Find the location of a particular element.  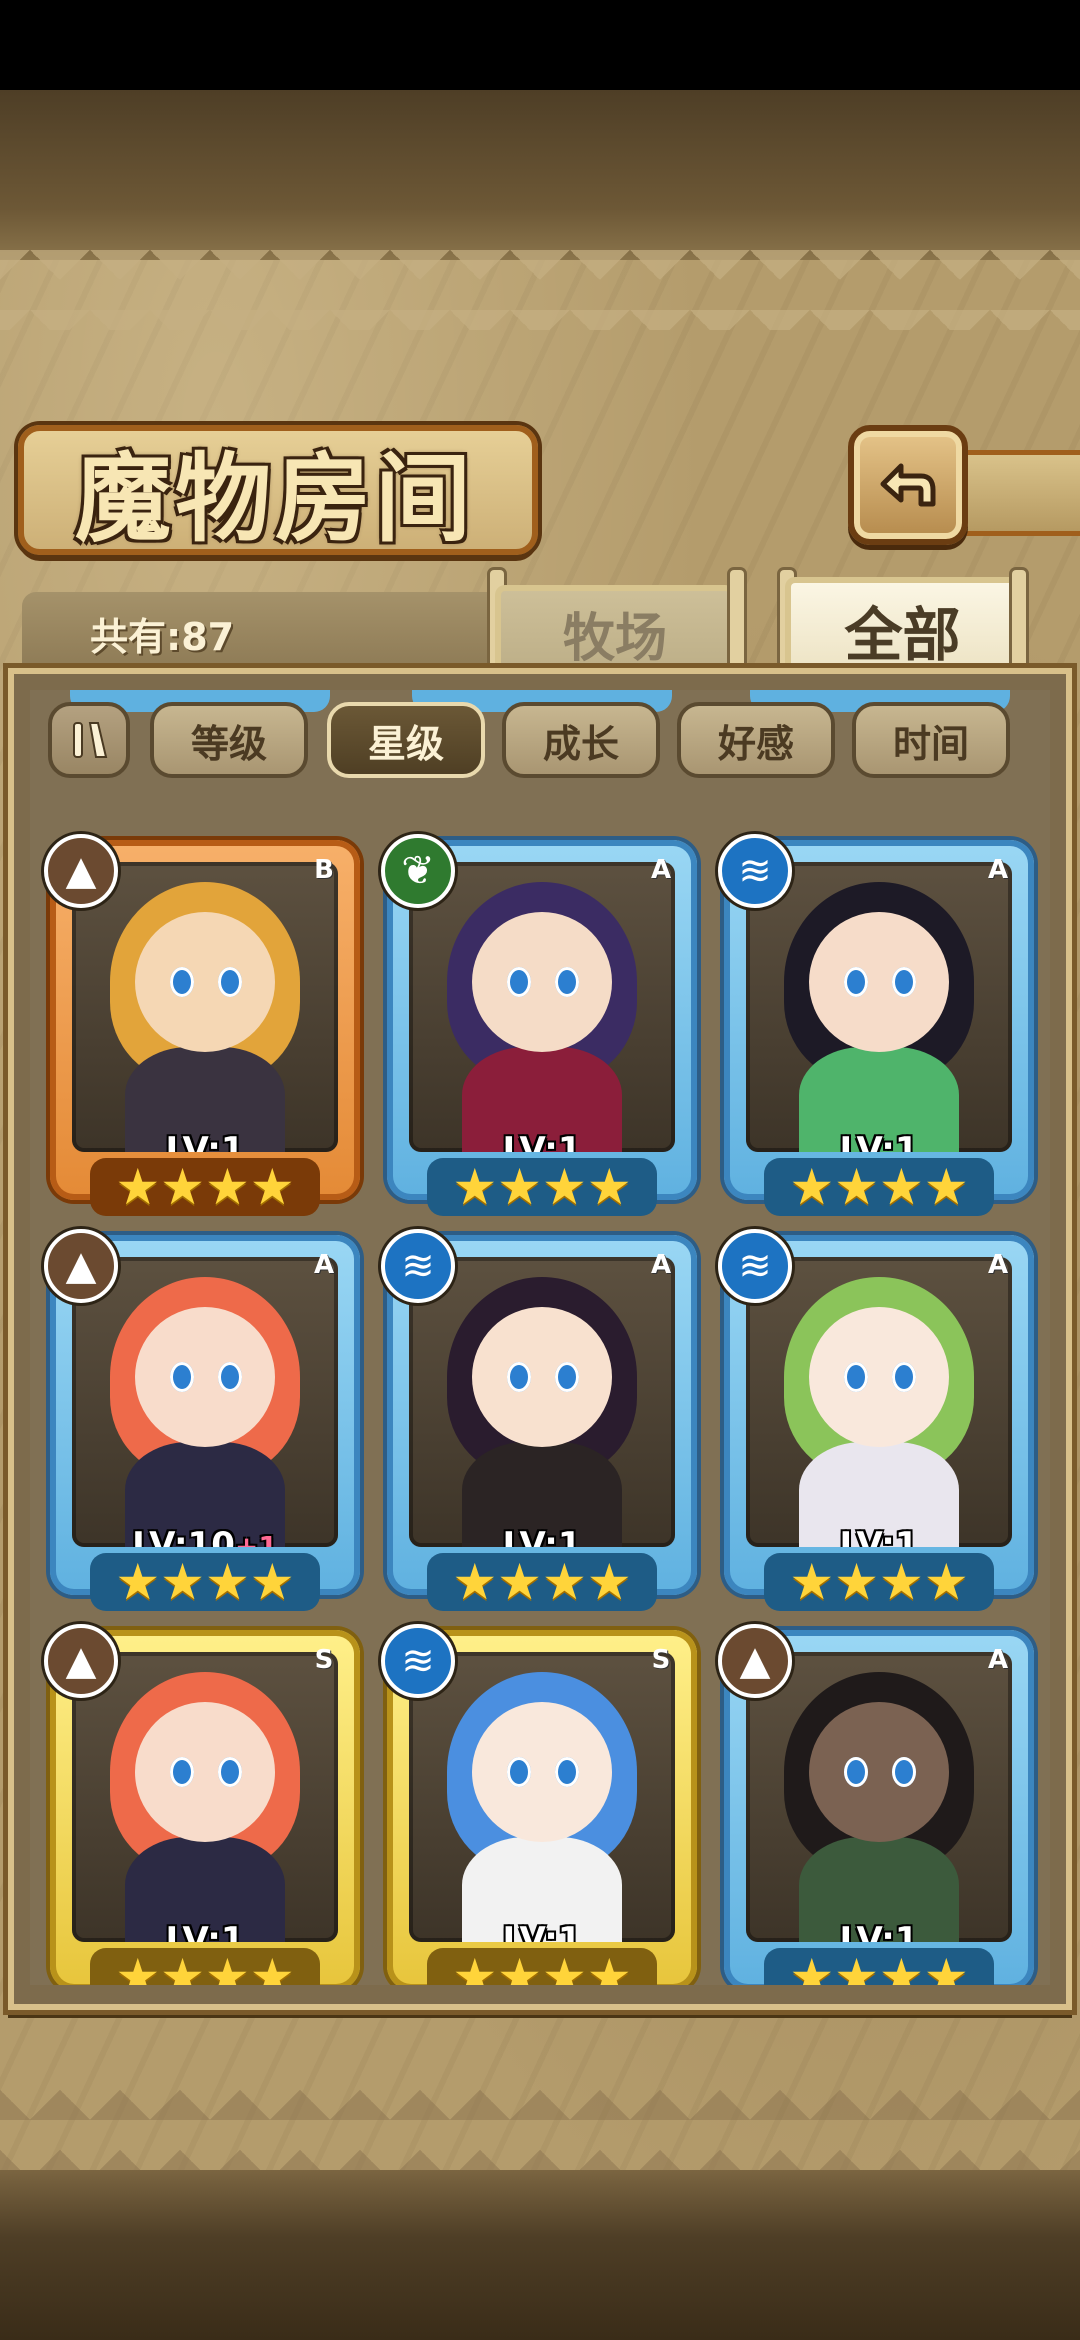

level-bonus: +1 is located at coordinates (256, 1538).